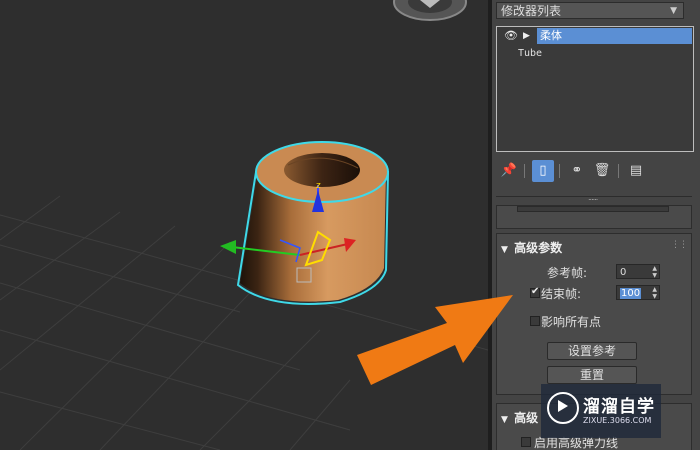  Describe the element at coordinates (592, 375) in the screenshot. I see `reset-button: 重置` at that location.